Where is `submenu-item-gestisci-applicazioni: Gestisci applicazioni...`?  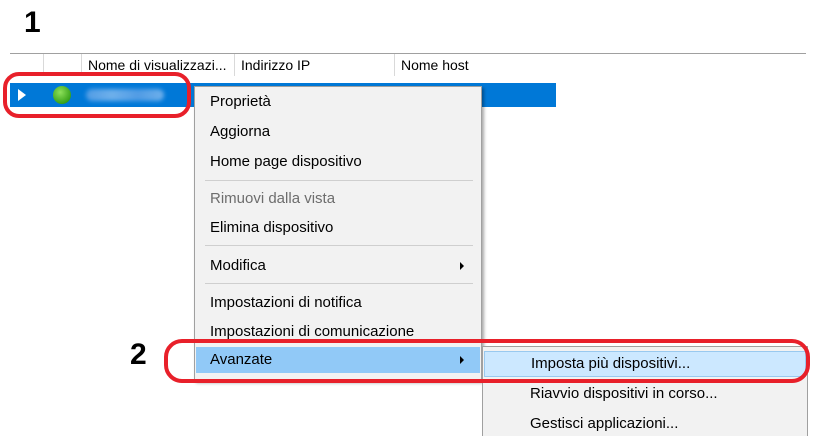 submenu-item-gestisci-applicazioni: Gestisci applicazioni... is located at coordinates (645, 423).